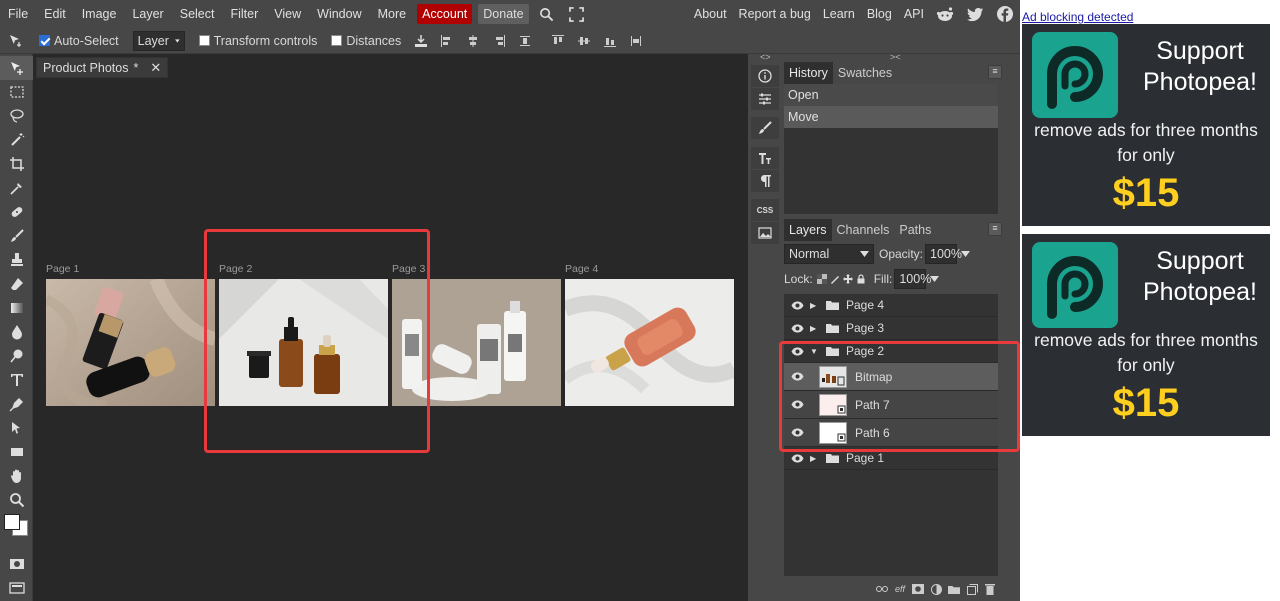 Image resolution: width=1280 pixels, height=601 pixels. I want to click on menu-file: File, so click(18, 14).